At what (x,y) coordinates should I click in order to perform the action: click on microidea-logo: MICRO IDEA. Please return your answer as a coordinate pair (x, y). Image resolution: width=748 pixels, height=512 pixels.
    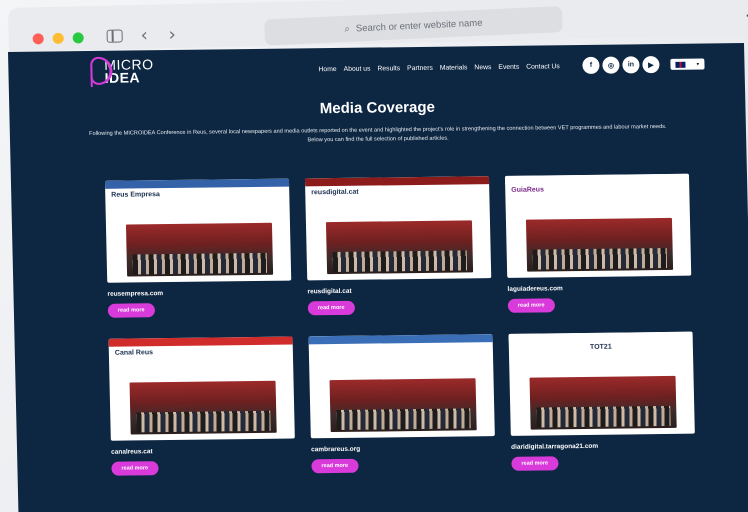
    Looking at the image, I should click on (122, 71).